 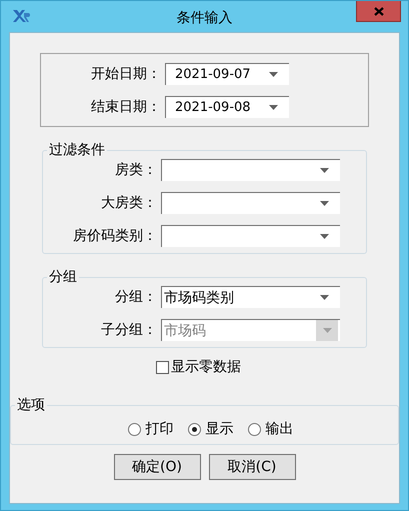 What do you see at coordinates (77, 150) in the screenshot?
I see `group-title: 过滤条件` at bounding box center [77, 150].